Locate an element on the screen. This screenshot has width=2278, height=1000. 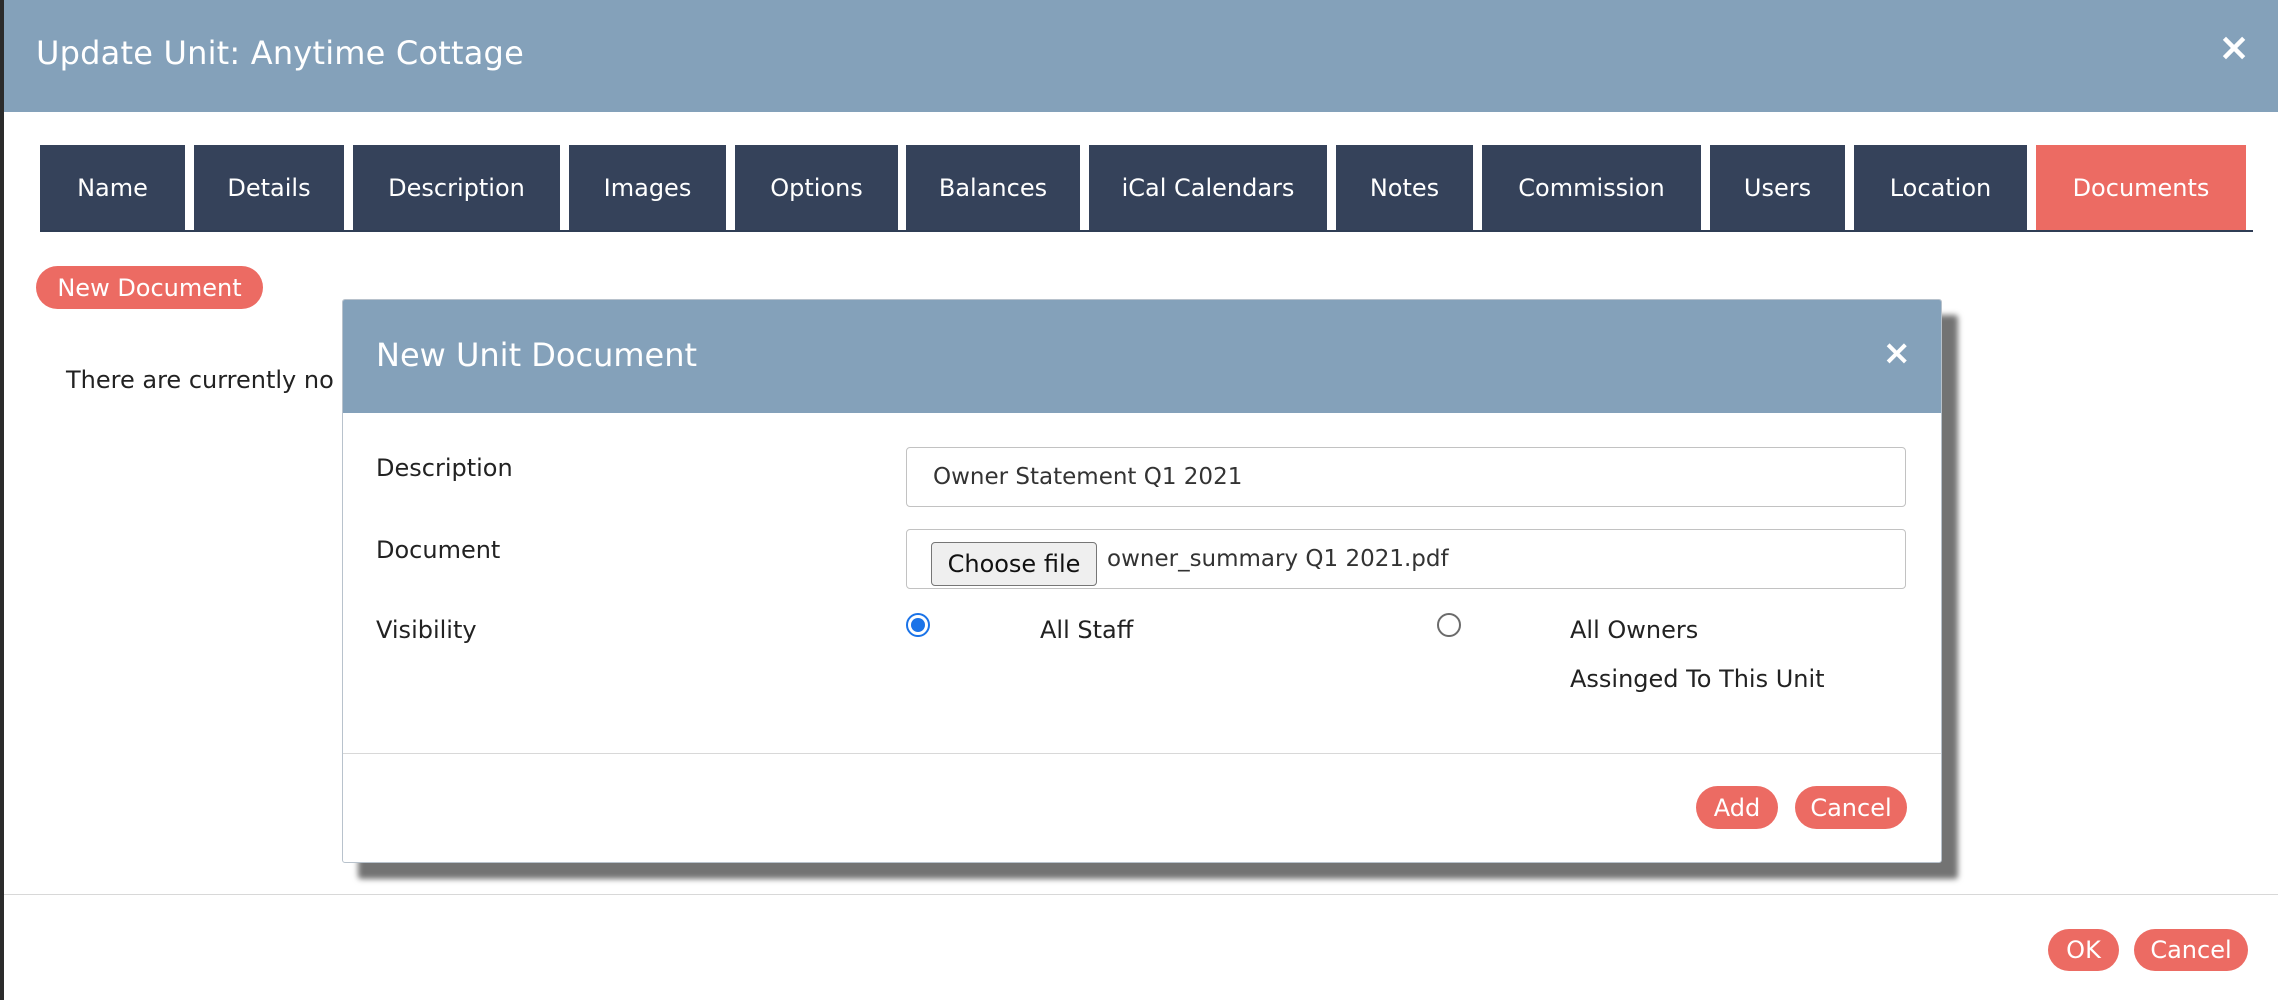
dialog-footer-divider is located at coordinates (1142, 753).